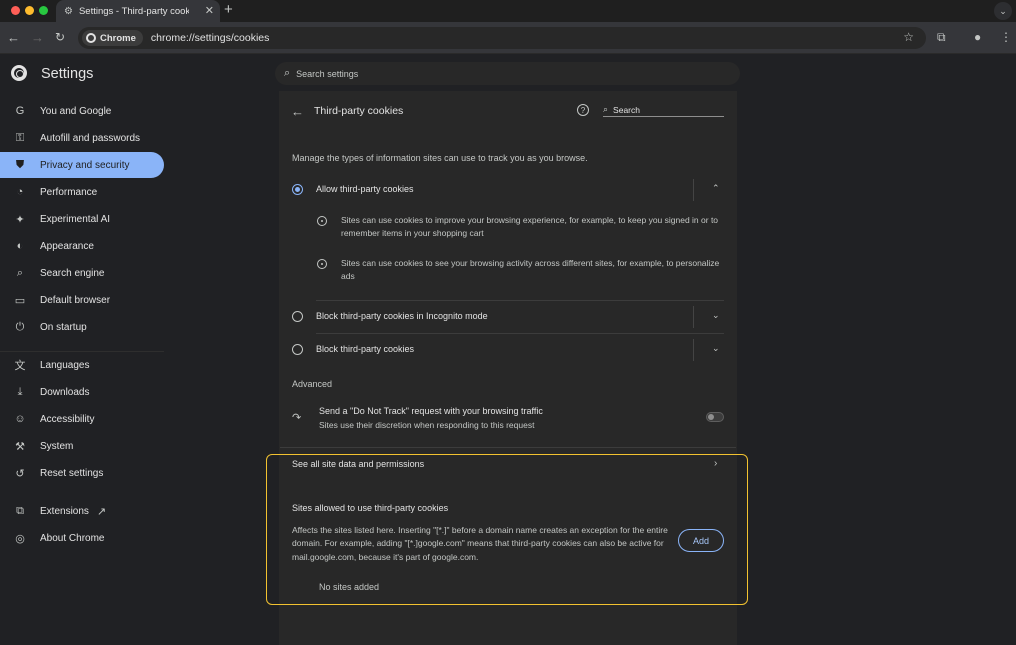  I want to click on chevron-right-icon: ›, so click(715, 463).